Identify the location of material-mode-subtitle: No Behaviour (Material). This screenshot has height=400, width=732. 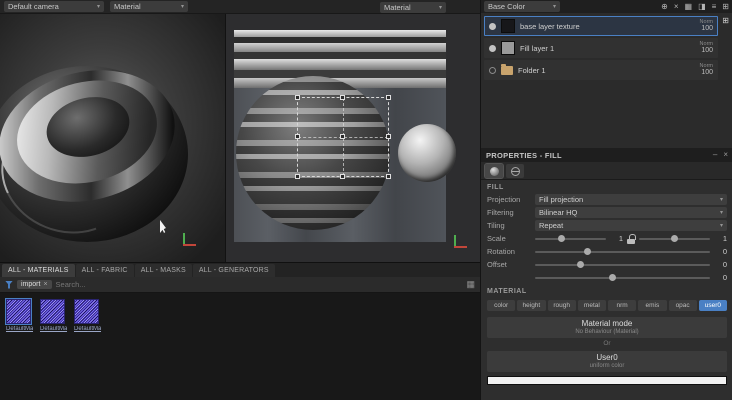
(607, 332).